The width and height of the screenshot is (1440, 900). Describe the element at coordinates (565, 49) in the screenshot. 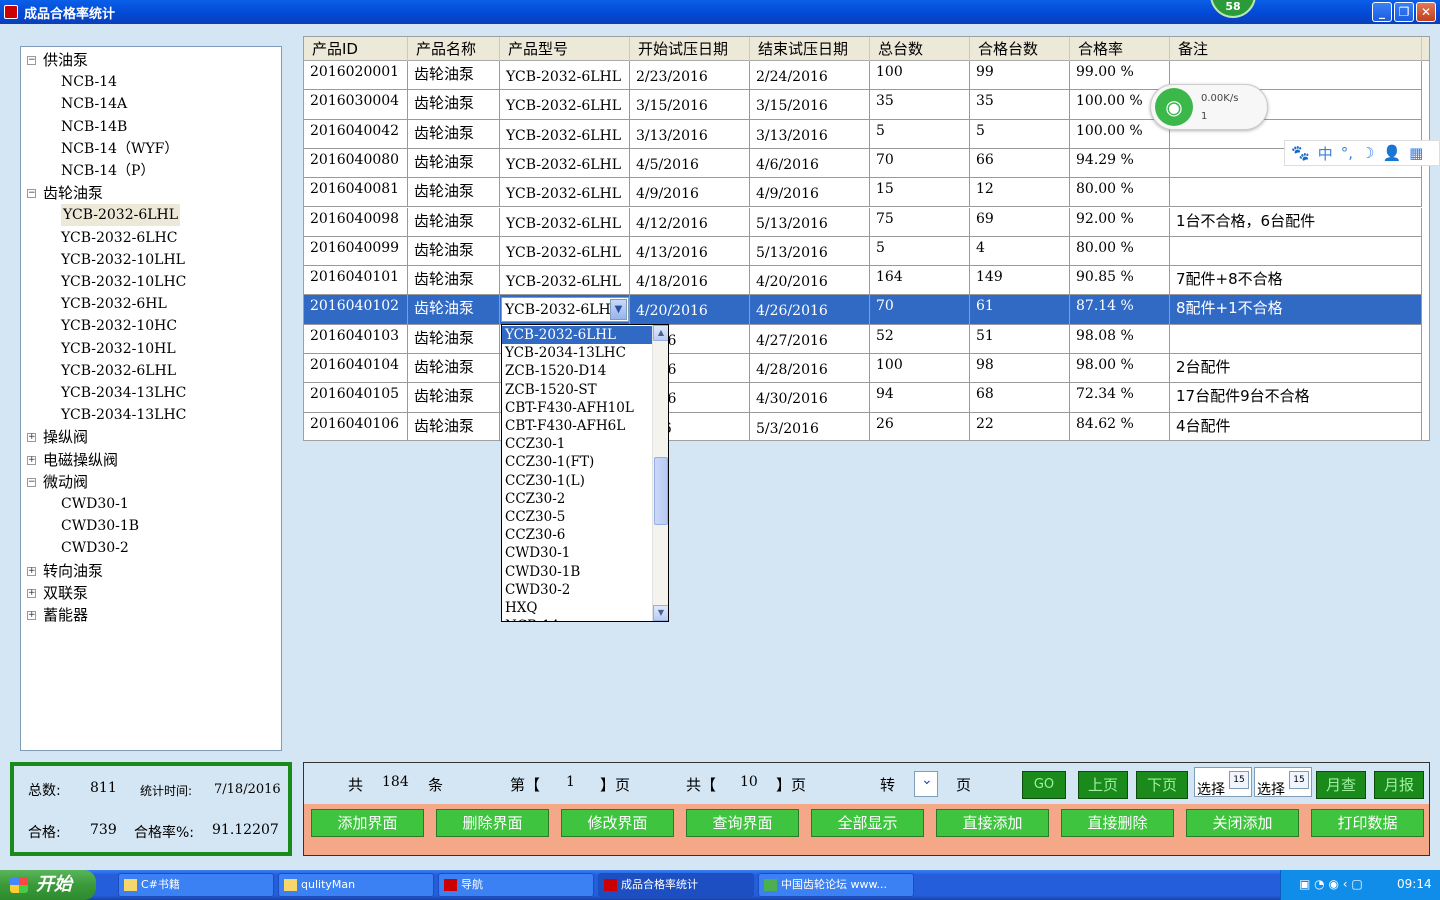

I see `column-header: 产品型号` at that location.